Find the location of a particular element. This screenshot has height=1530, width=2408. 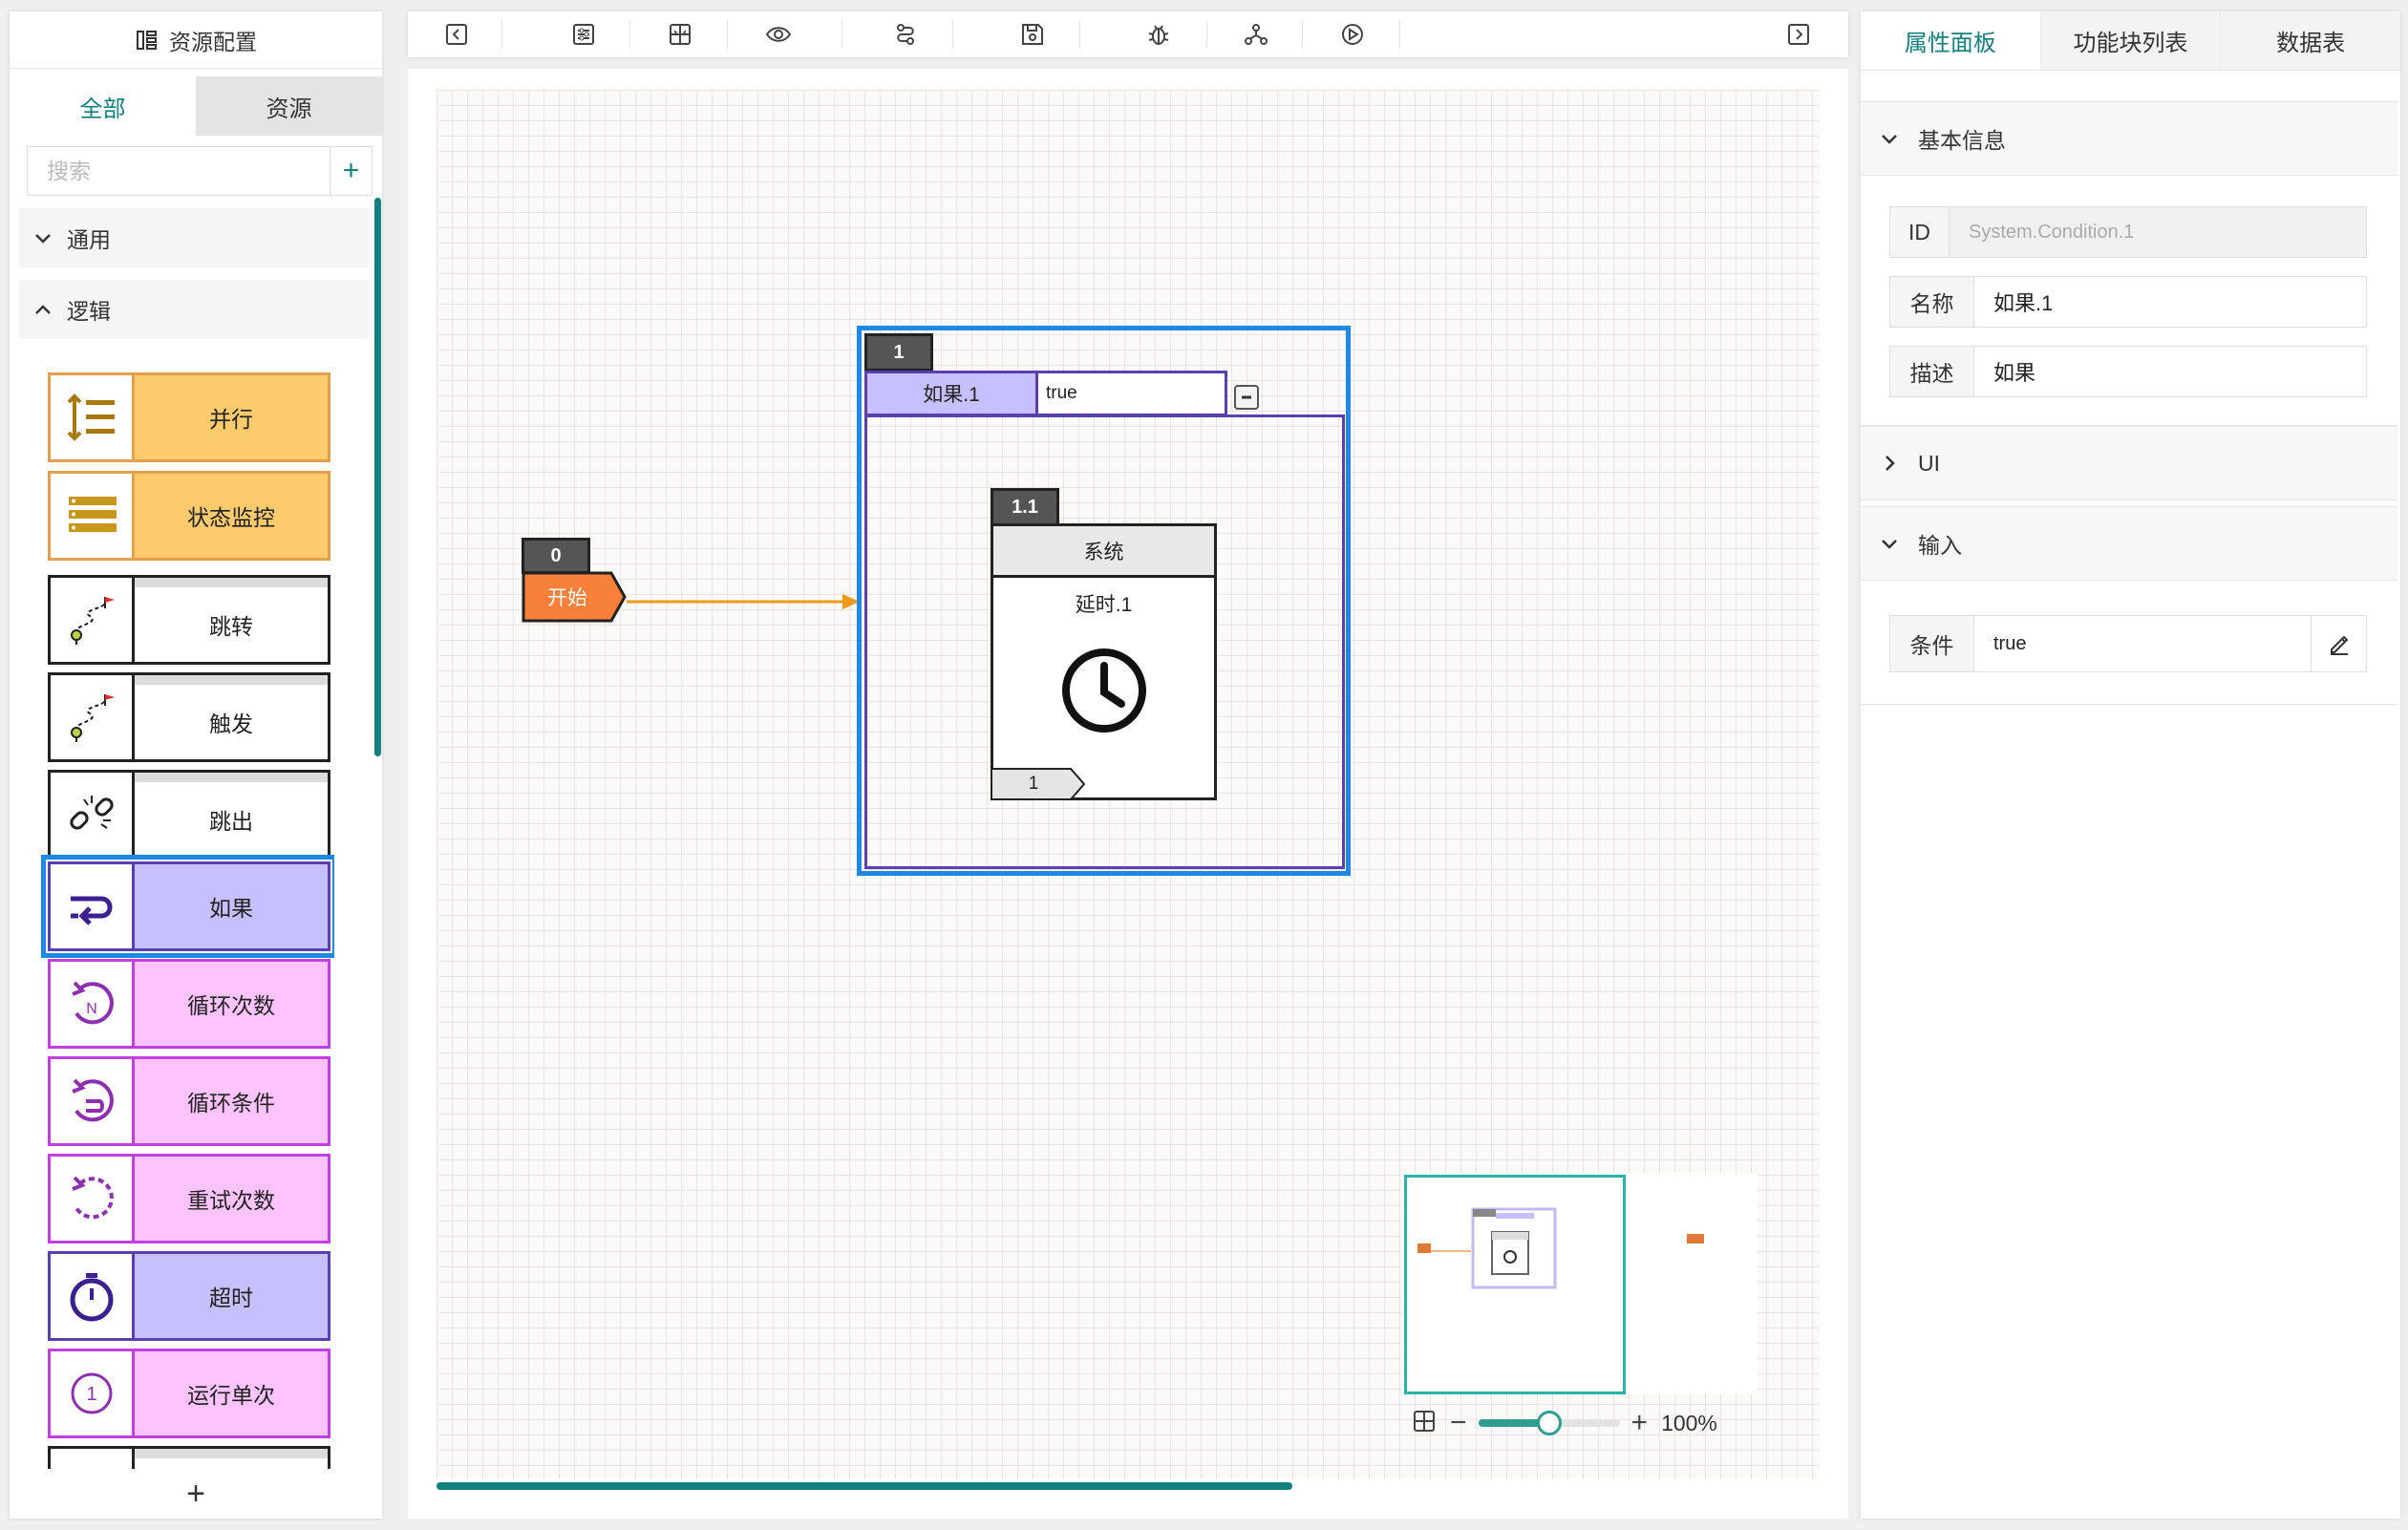

block-if: 如果 is located at coordinates (187, 907).